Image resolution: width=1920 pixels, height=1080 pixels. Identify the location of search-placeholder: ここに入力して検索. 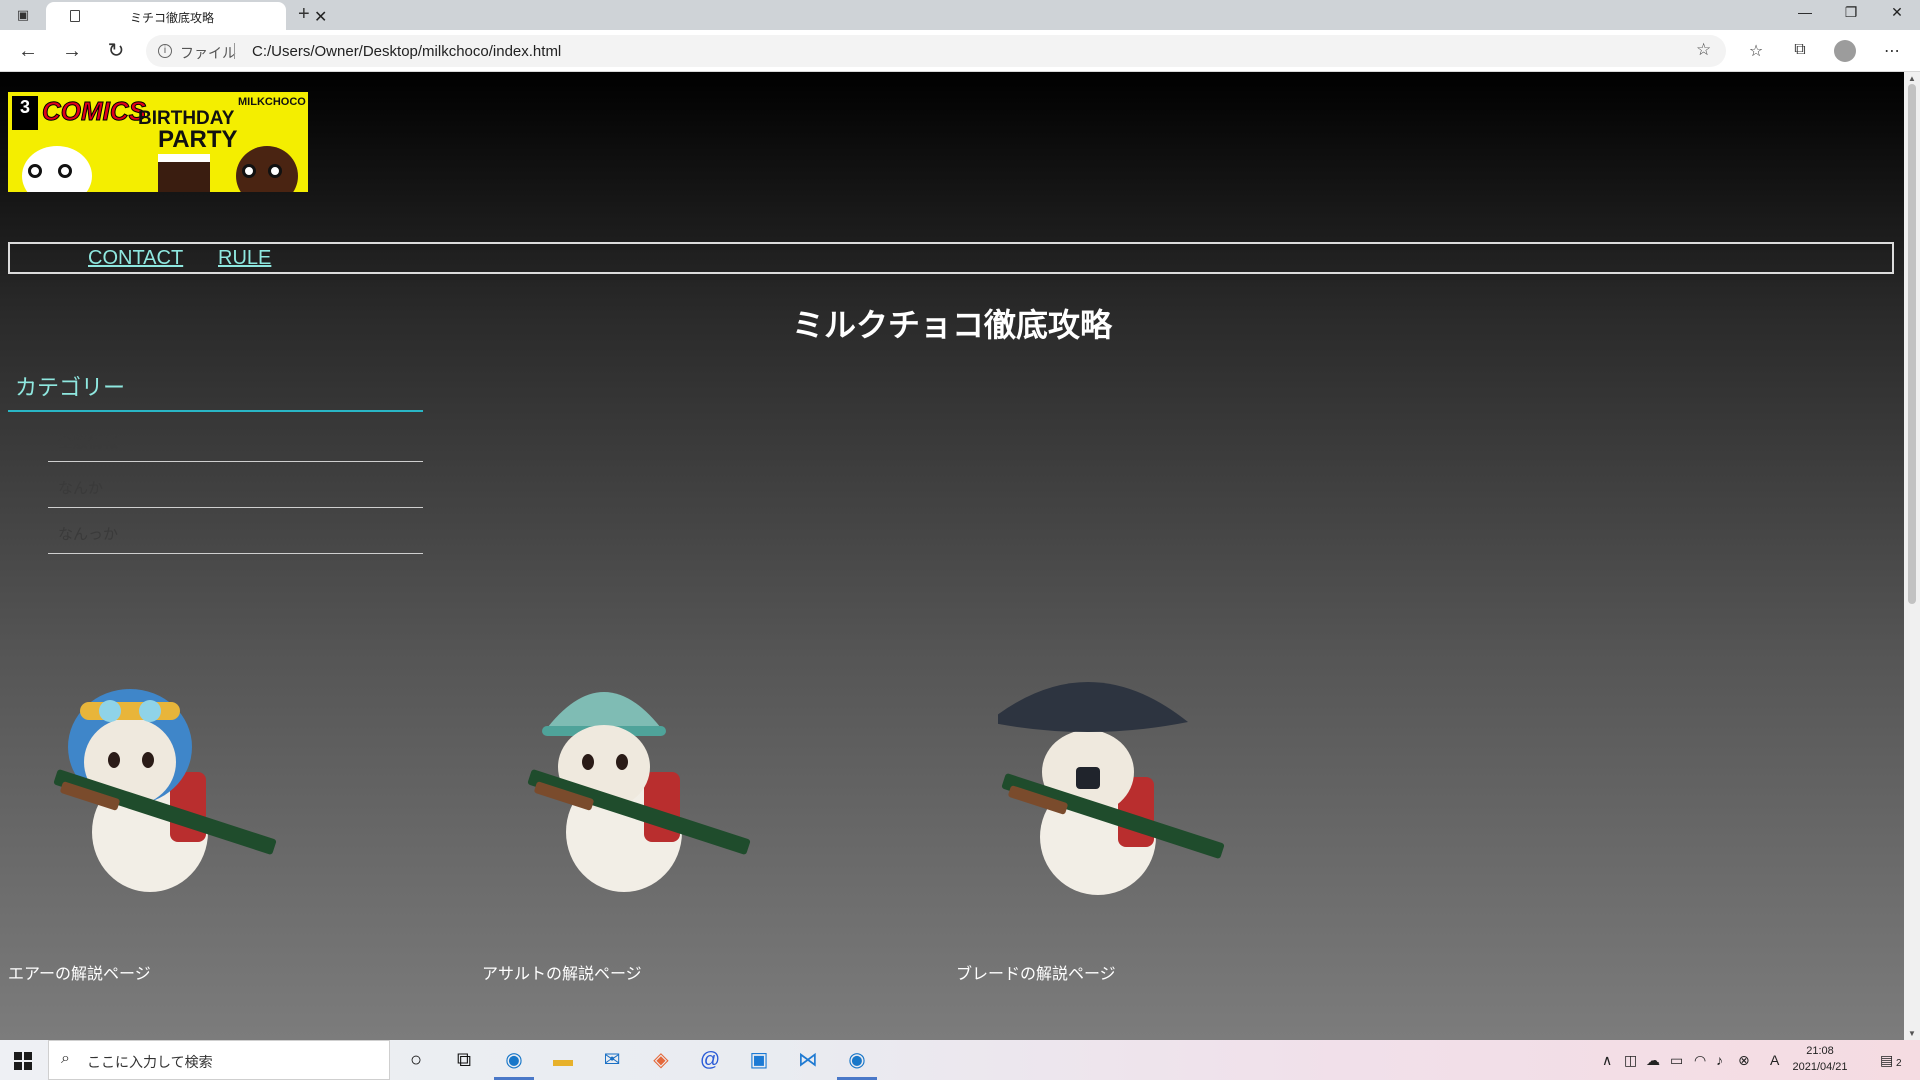
(150, 1062).